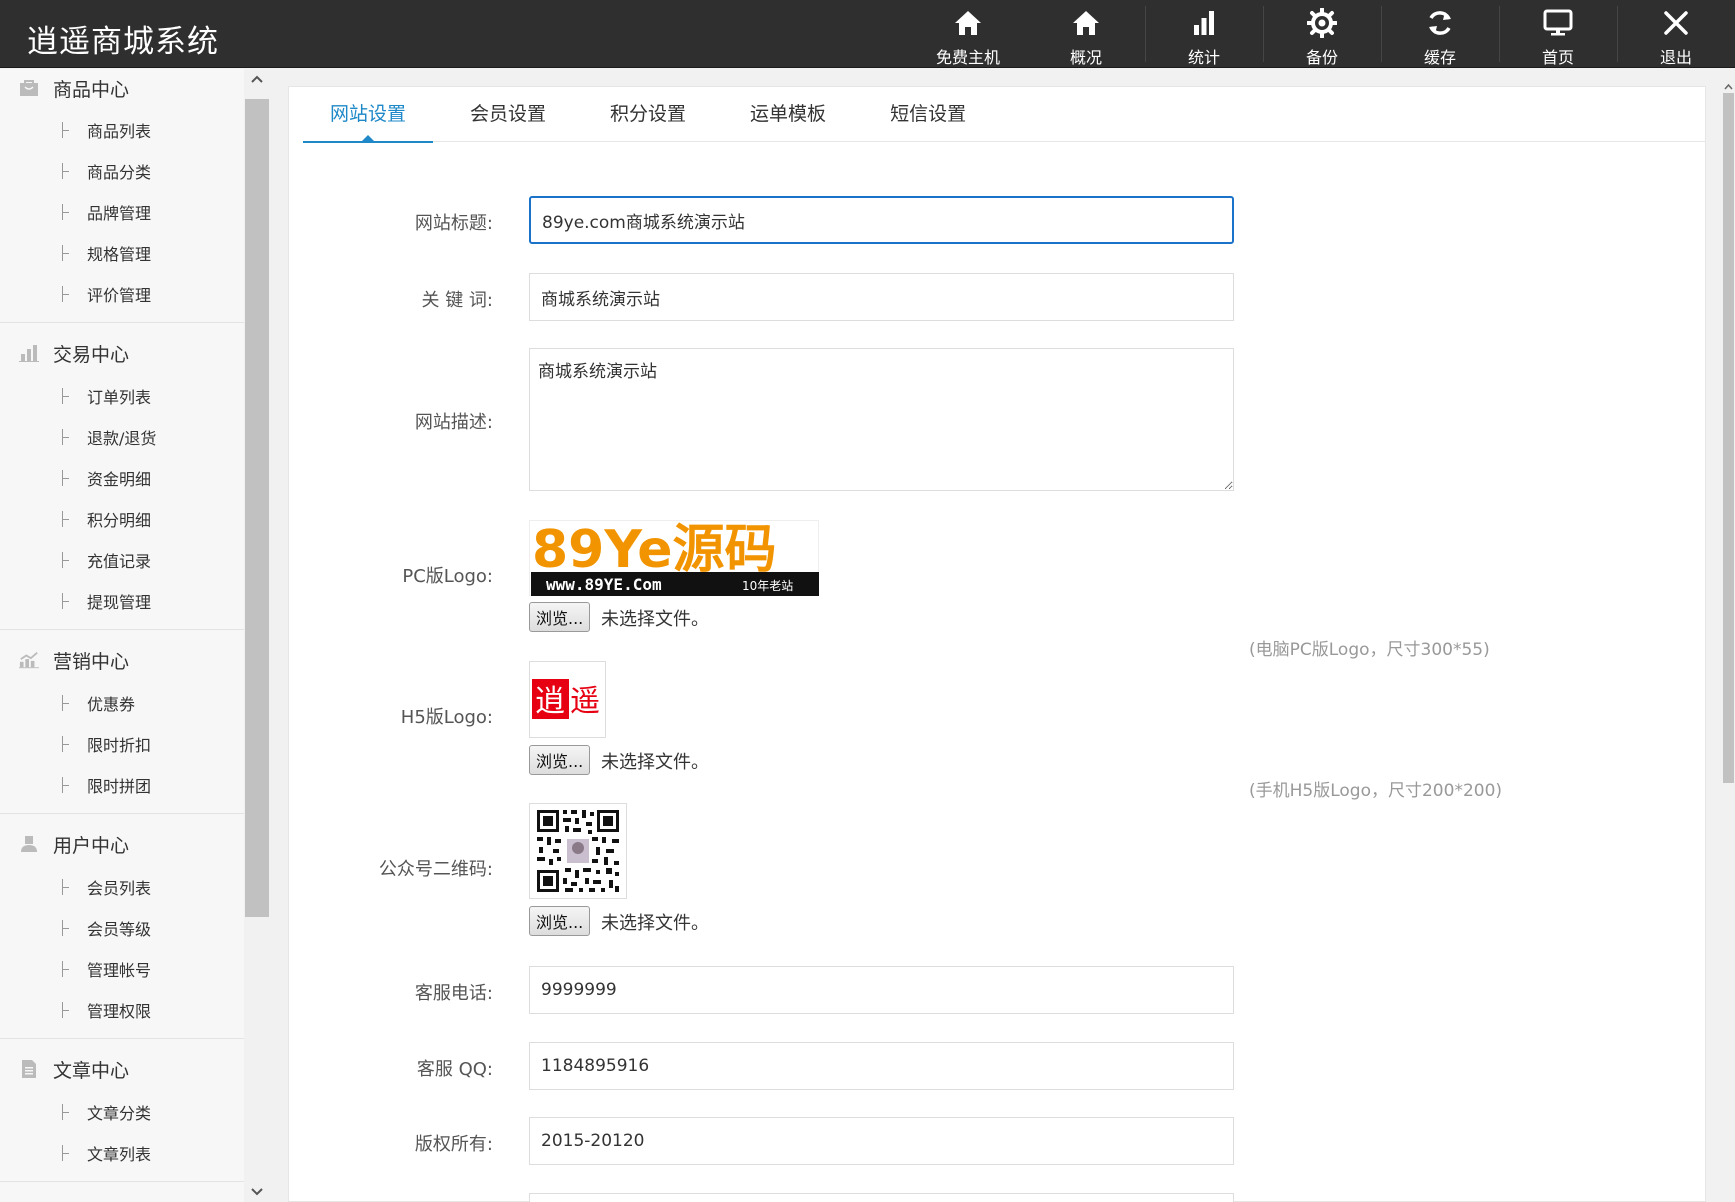  Describe the element at coordinates (881, 1066) in the screenshot. I see `qq-input` at that location.